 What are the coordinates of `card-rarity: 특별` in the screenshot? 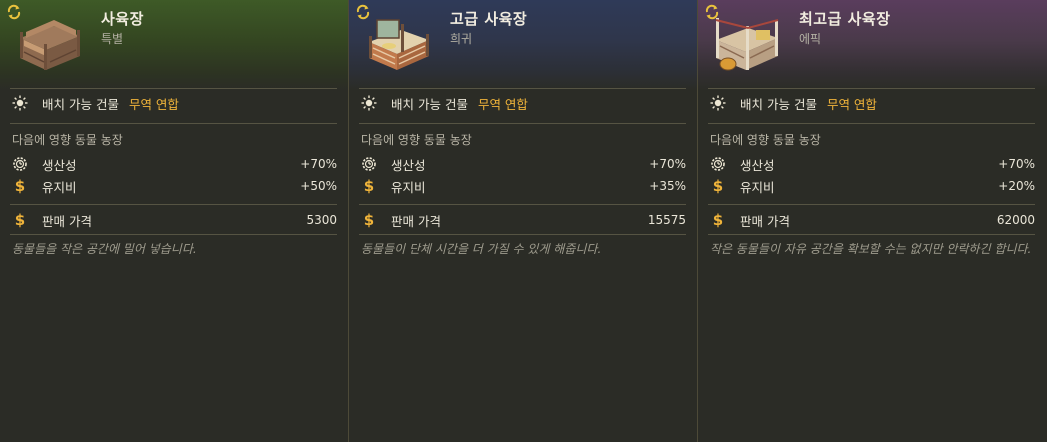 It's located at (112, 39).